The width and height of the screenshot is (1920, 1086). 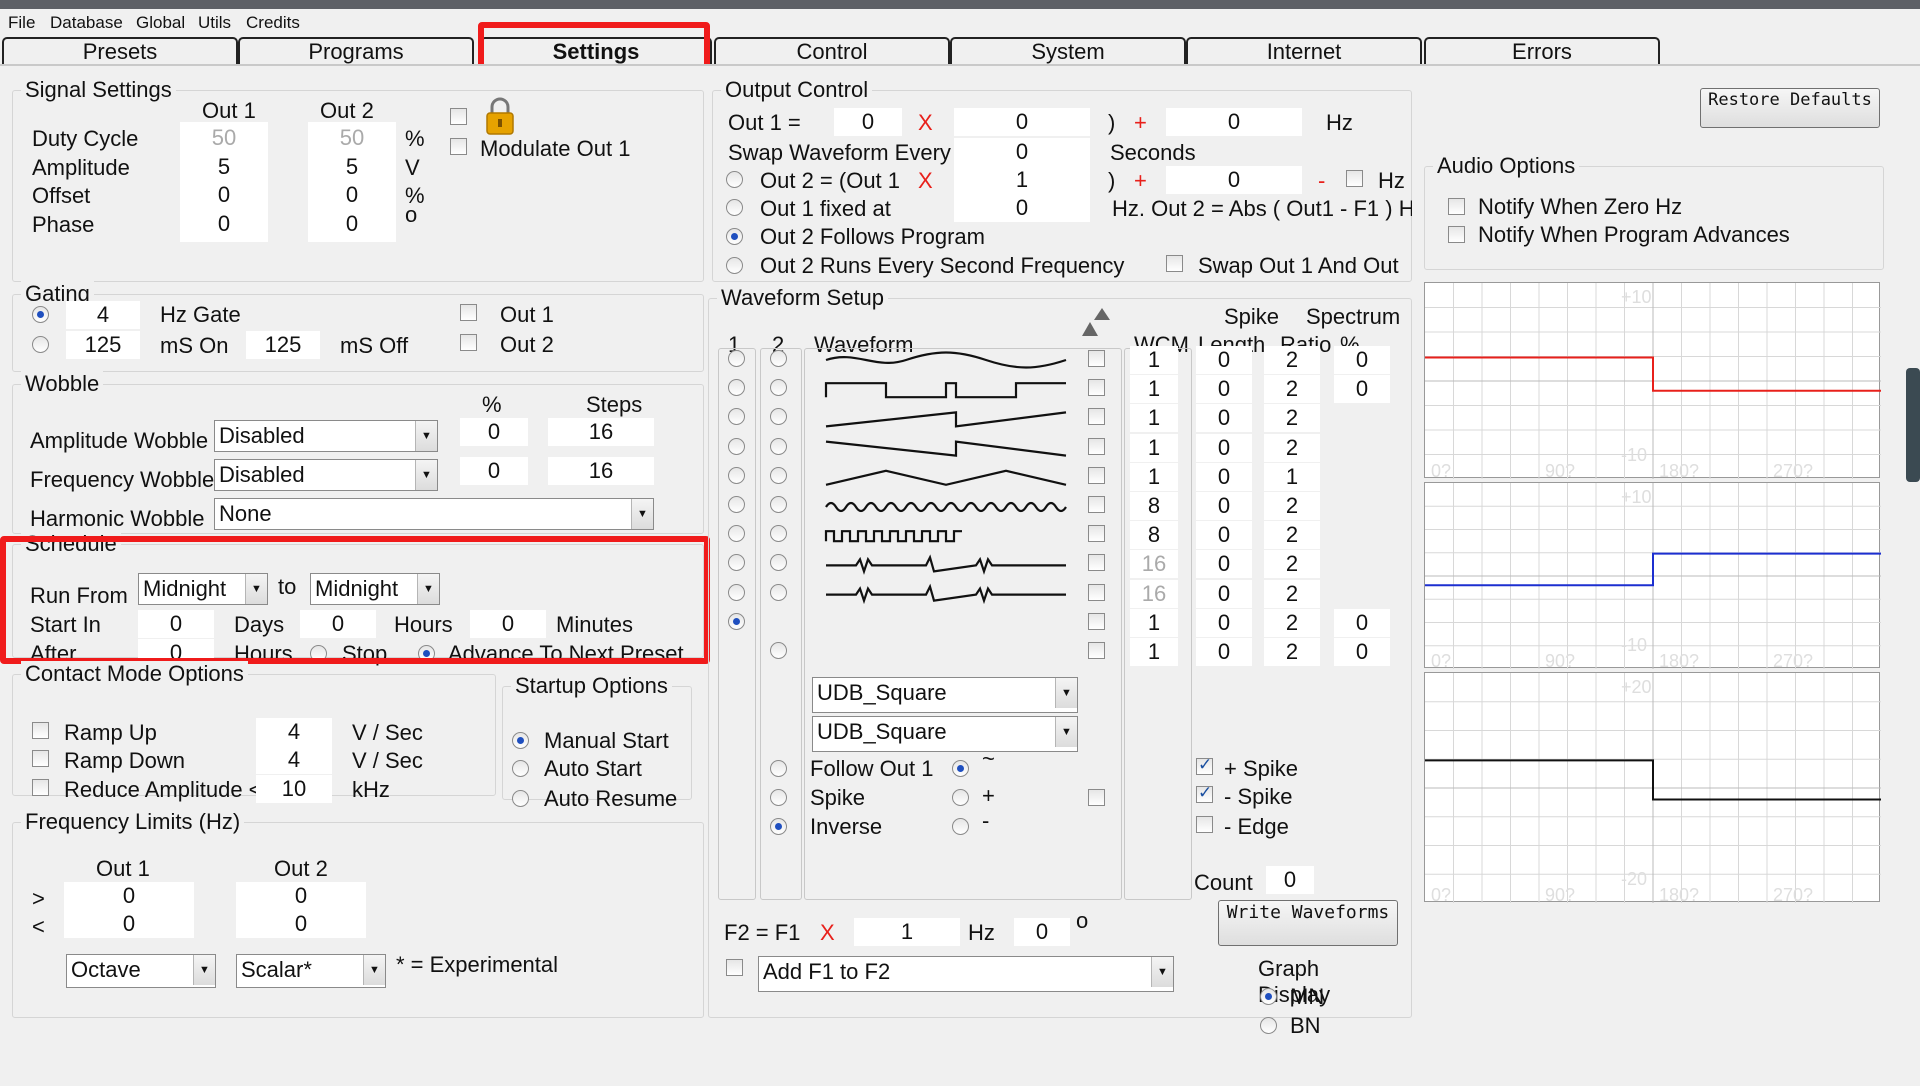 What do you see at coordinates (356, 51) in the screenshot?
I see `tab-programs: Programs` at bounding box center [356, 51].